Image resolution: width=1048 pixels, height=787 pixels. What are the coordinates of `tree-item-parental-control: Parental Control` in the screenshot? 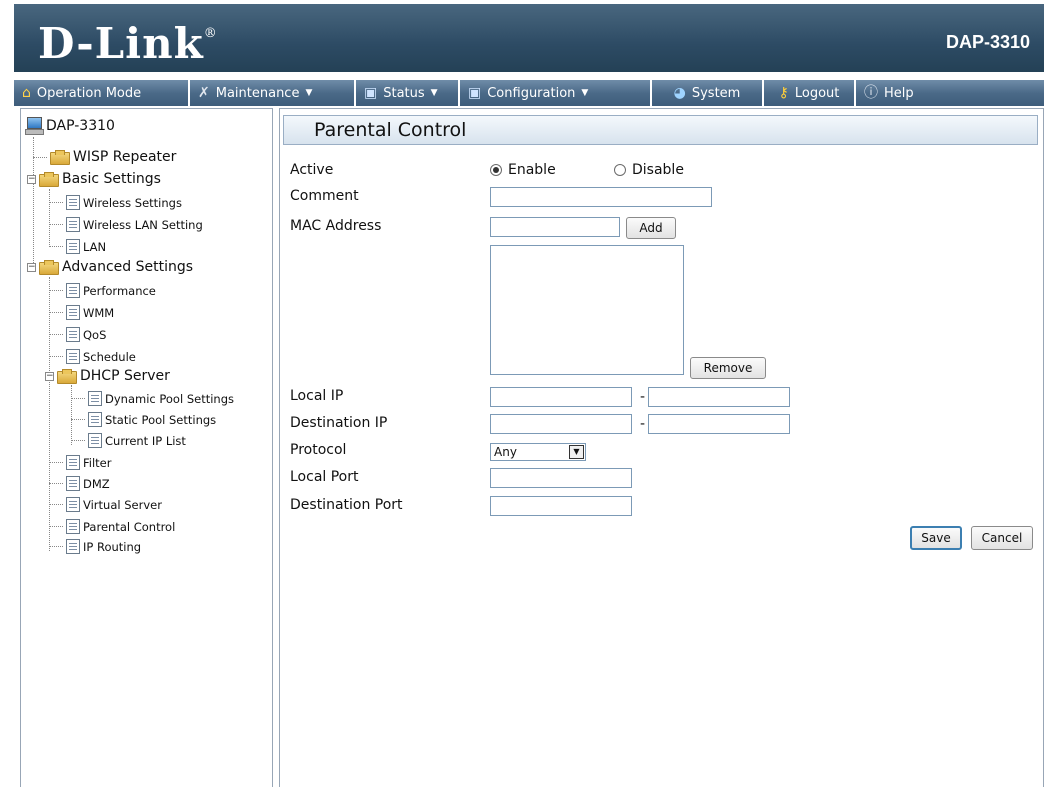 It's located at (112, 526).